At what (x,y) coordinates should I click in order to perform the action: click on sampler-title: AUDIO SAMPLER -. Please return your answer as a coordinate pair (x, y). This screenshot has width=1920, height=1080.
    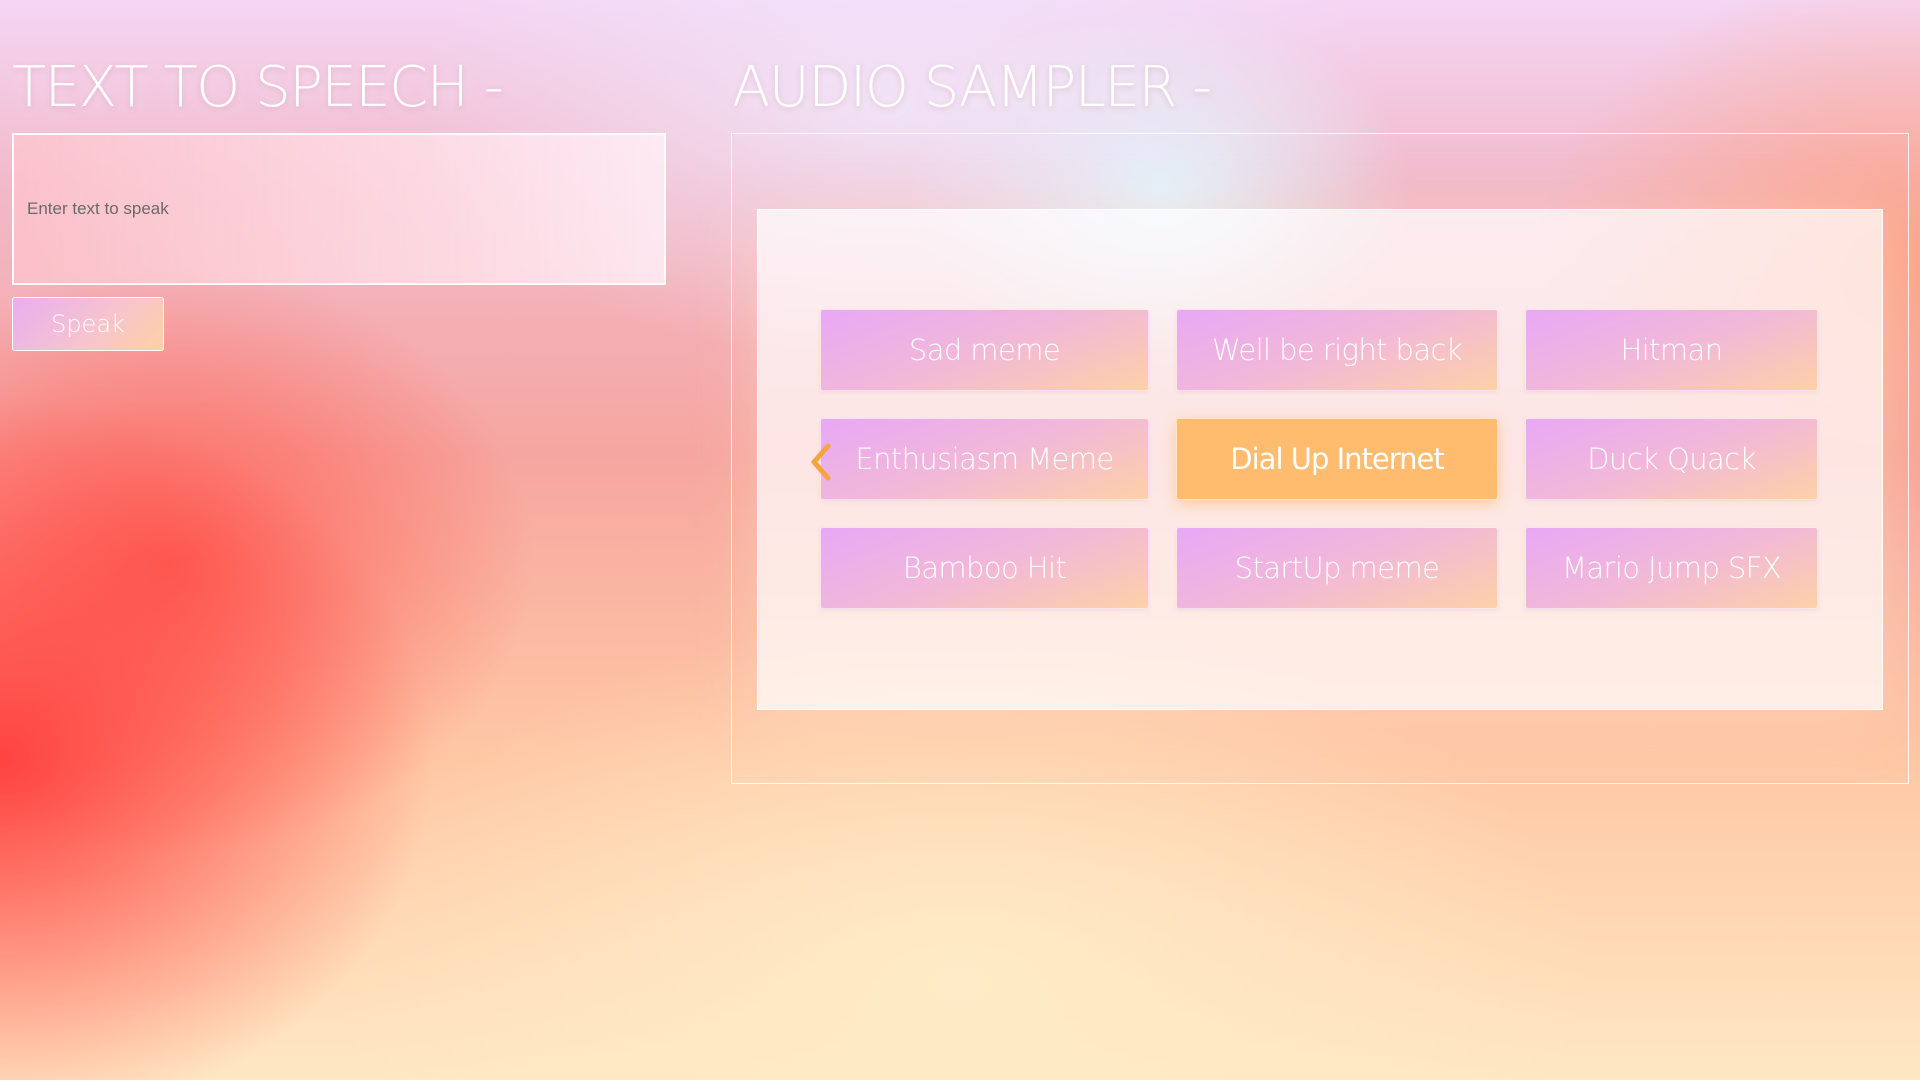
    Looking at the image, I should click on (972, 87).